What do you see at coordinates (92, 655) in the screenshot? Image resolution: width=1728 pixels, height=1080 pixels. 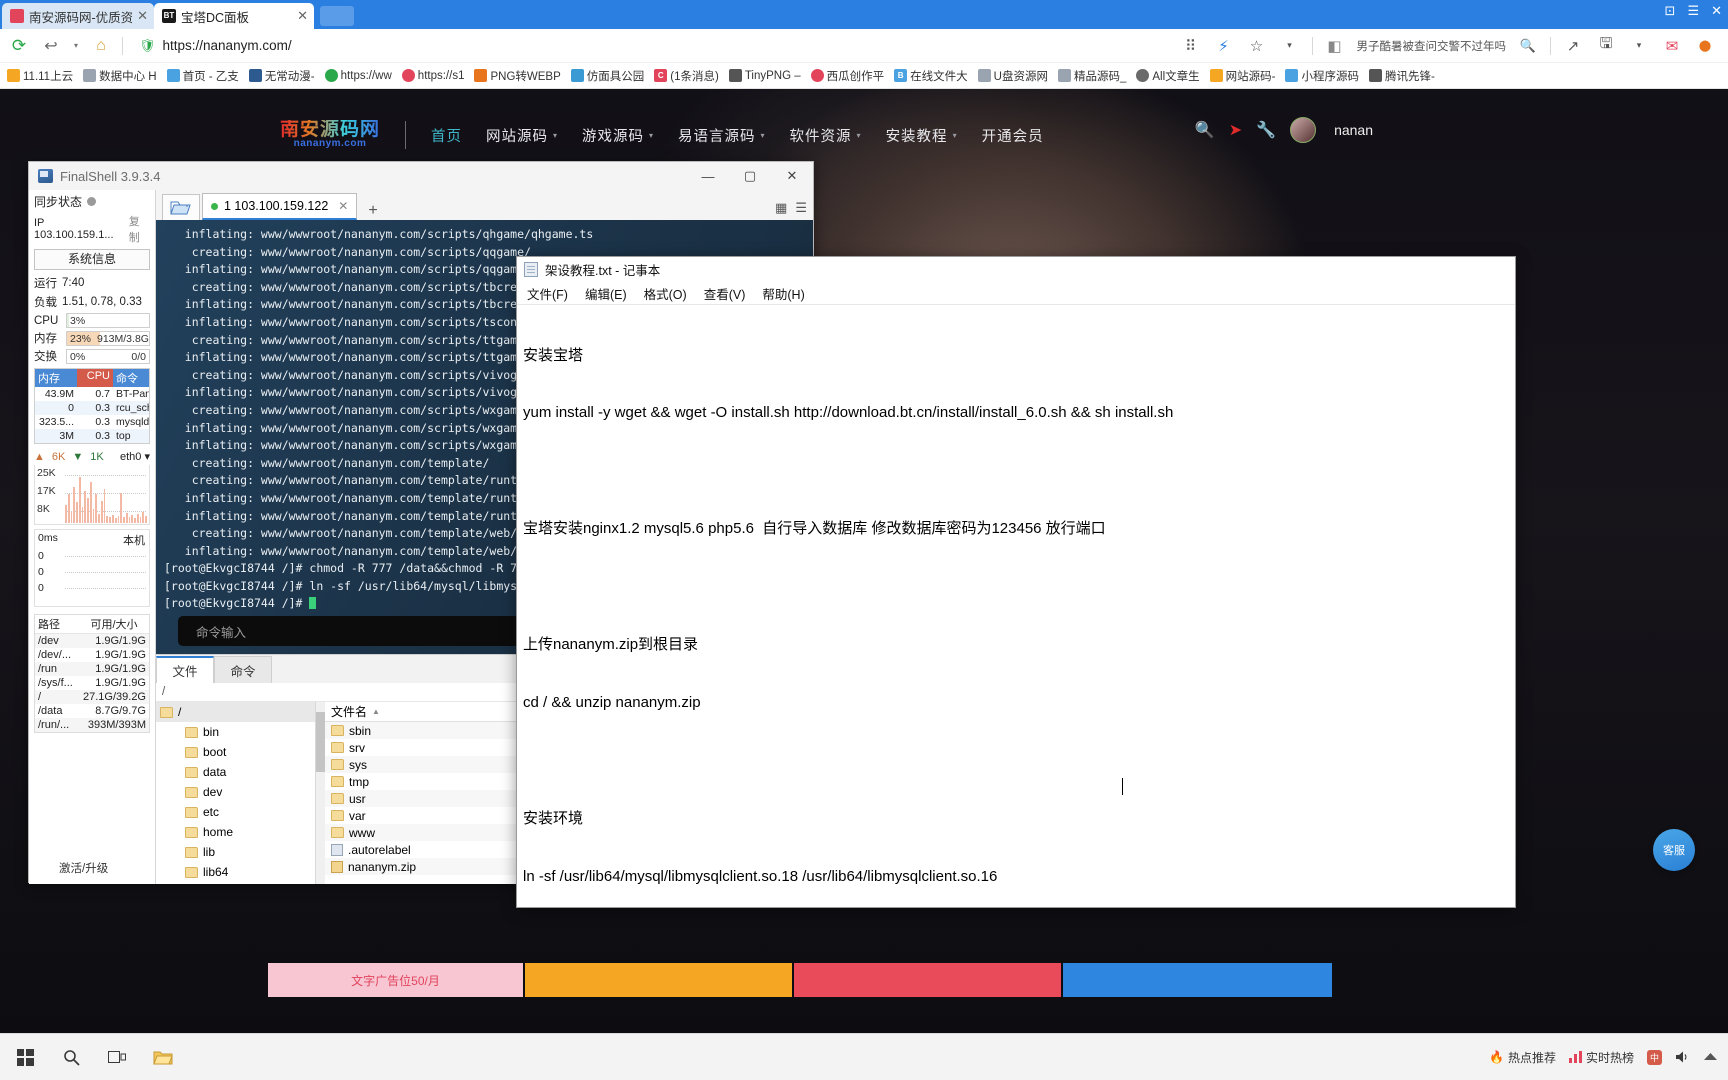 I see `table-row: /dev/... 1.9G/1.9G` at bounding box center [92, 655].